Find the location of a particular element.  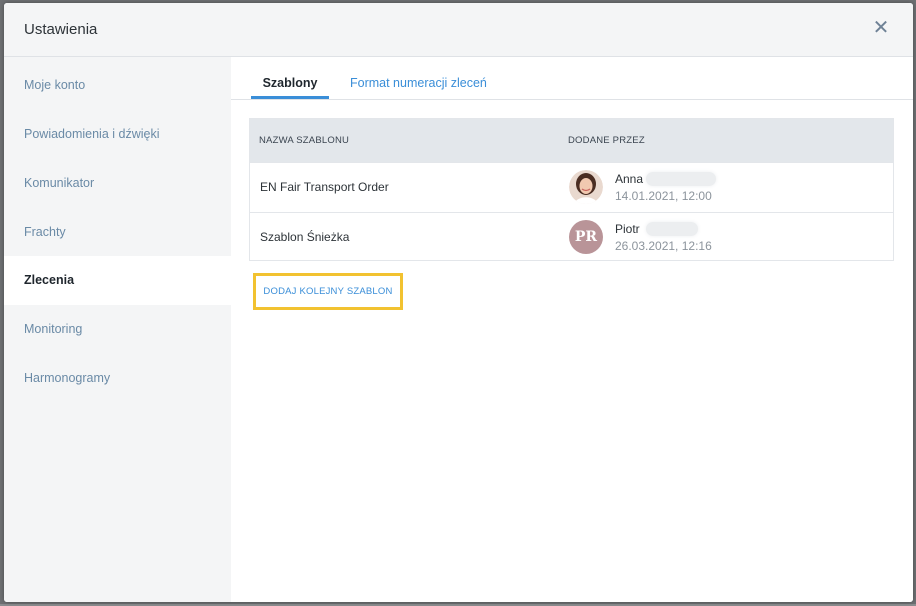

sidebar-item-monitoring: Monitoring is located at coordinates (117, 329).